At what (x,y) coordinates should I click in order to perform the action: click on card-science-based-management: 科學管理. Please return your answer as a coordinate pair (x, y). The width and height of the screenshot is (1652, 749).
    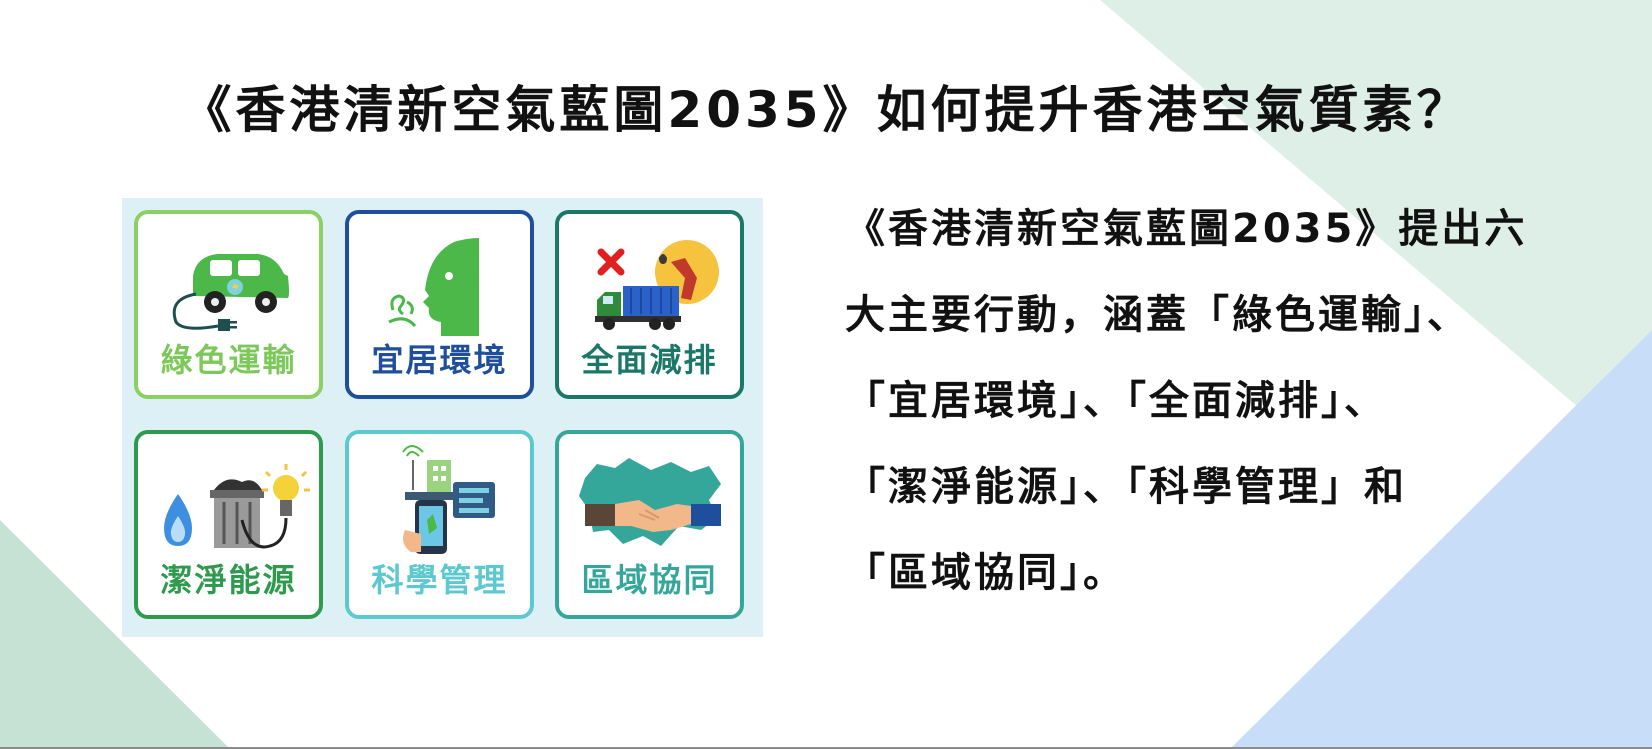
    Looking at the image, I should click on (439, 524).